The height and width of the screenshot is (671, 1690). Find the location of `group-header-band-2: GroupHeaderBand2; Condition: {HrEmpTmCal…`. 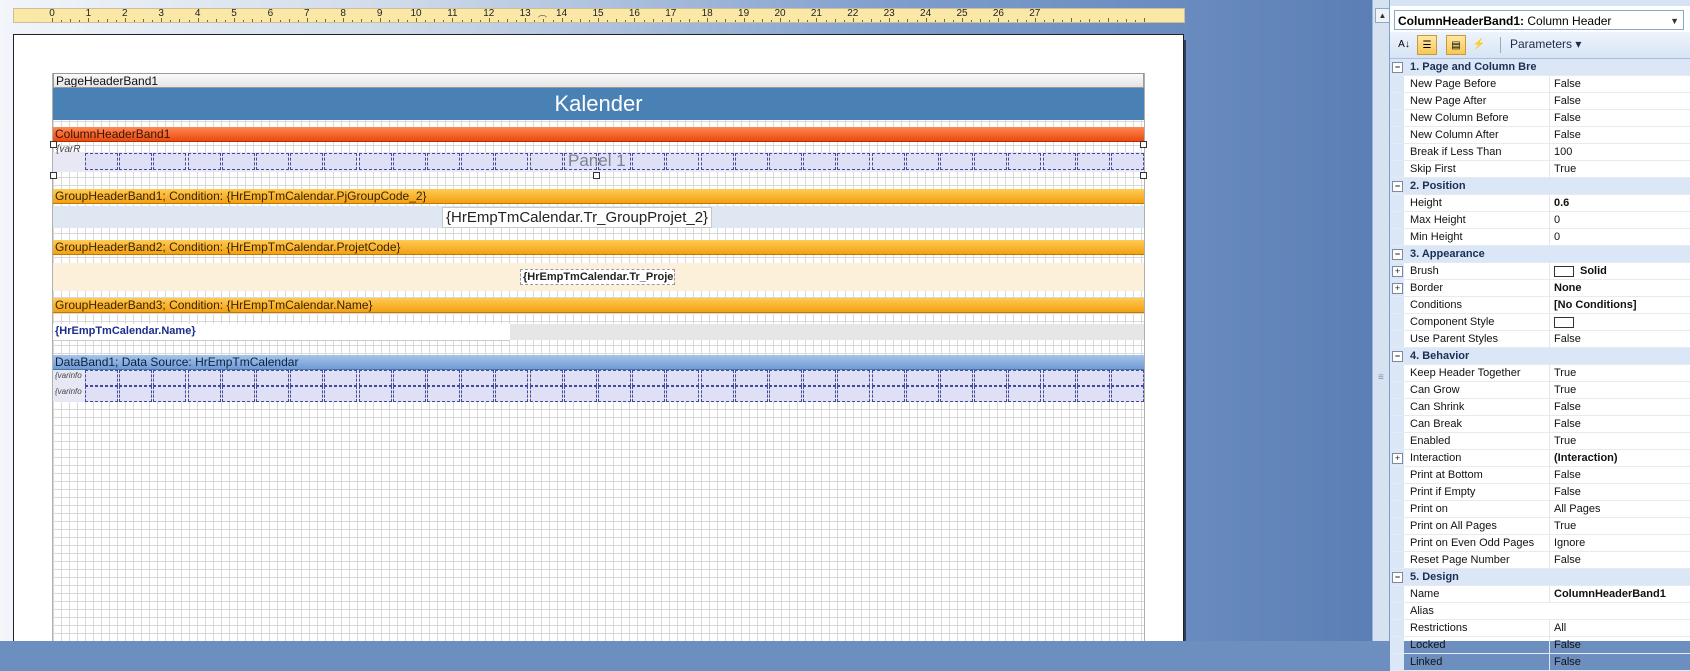

group-header-band-2: GroupHeaderBand2; Condition: {HrEmpTmCal… is located at coordinates (598, 247).